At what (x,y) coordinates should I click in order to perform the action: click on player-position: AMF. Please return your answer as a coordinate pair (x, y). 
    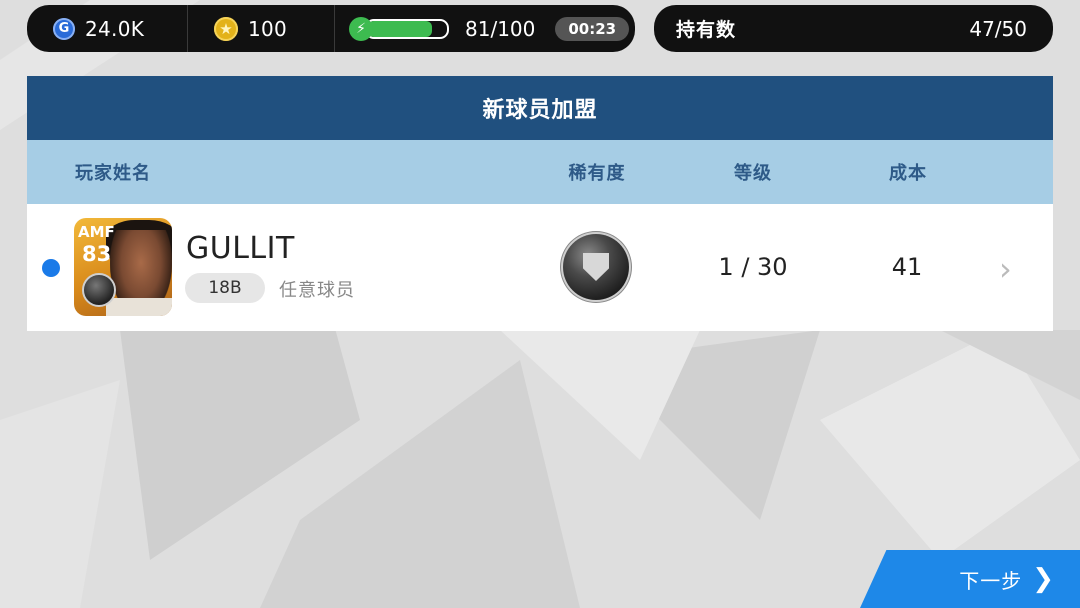
    Looking at the image, I should click on (96, 232).